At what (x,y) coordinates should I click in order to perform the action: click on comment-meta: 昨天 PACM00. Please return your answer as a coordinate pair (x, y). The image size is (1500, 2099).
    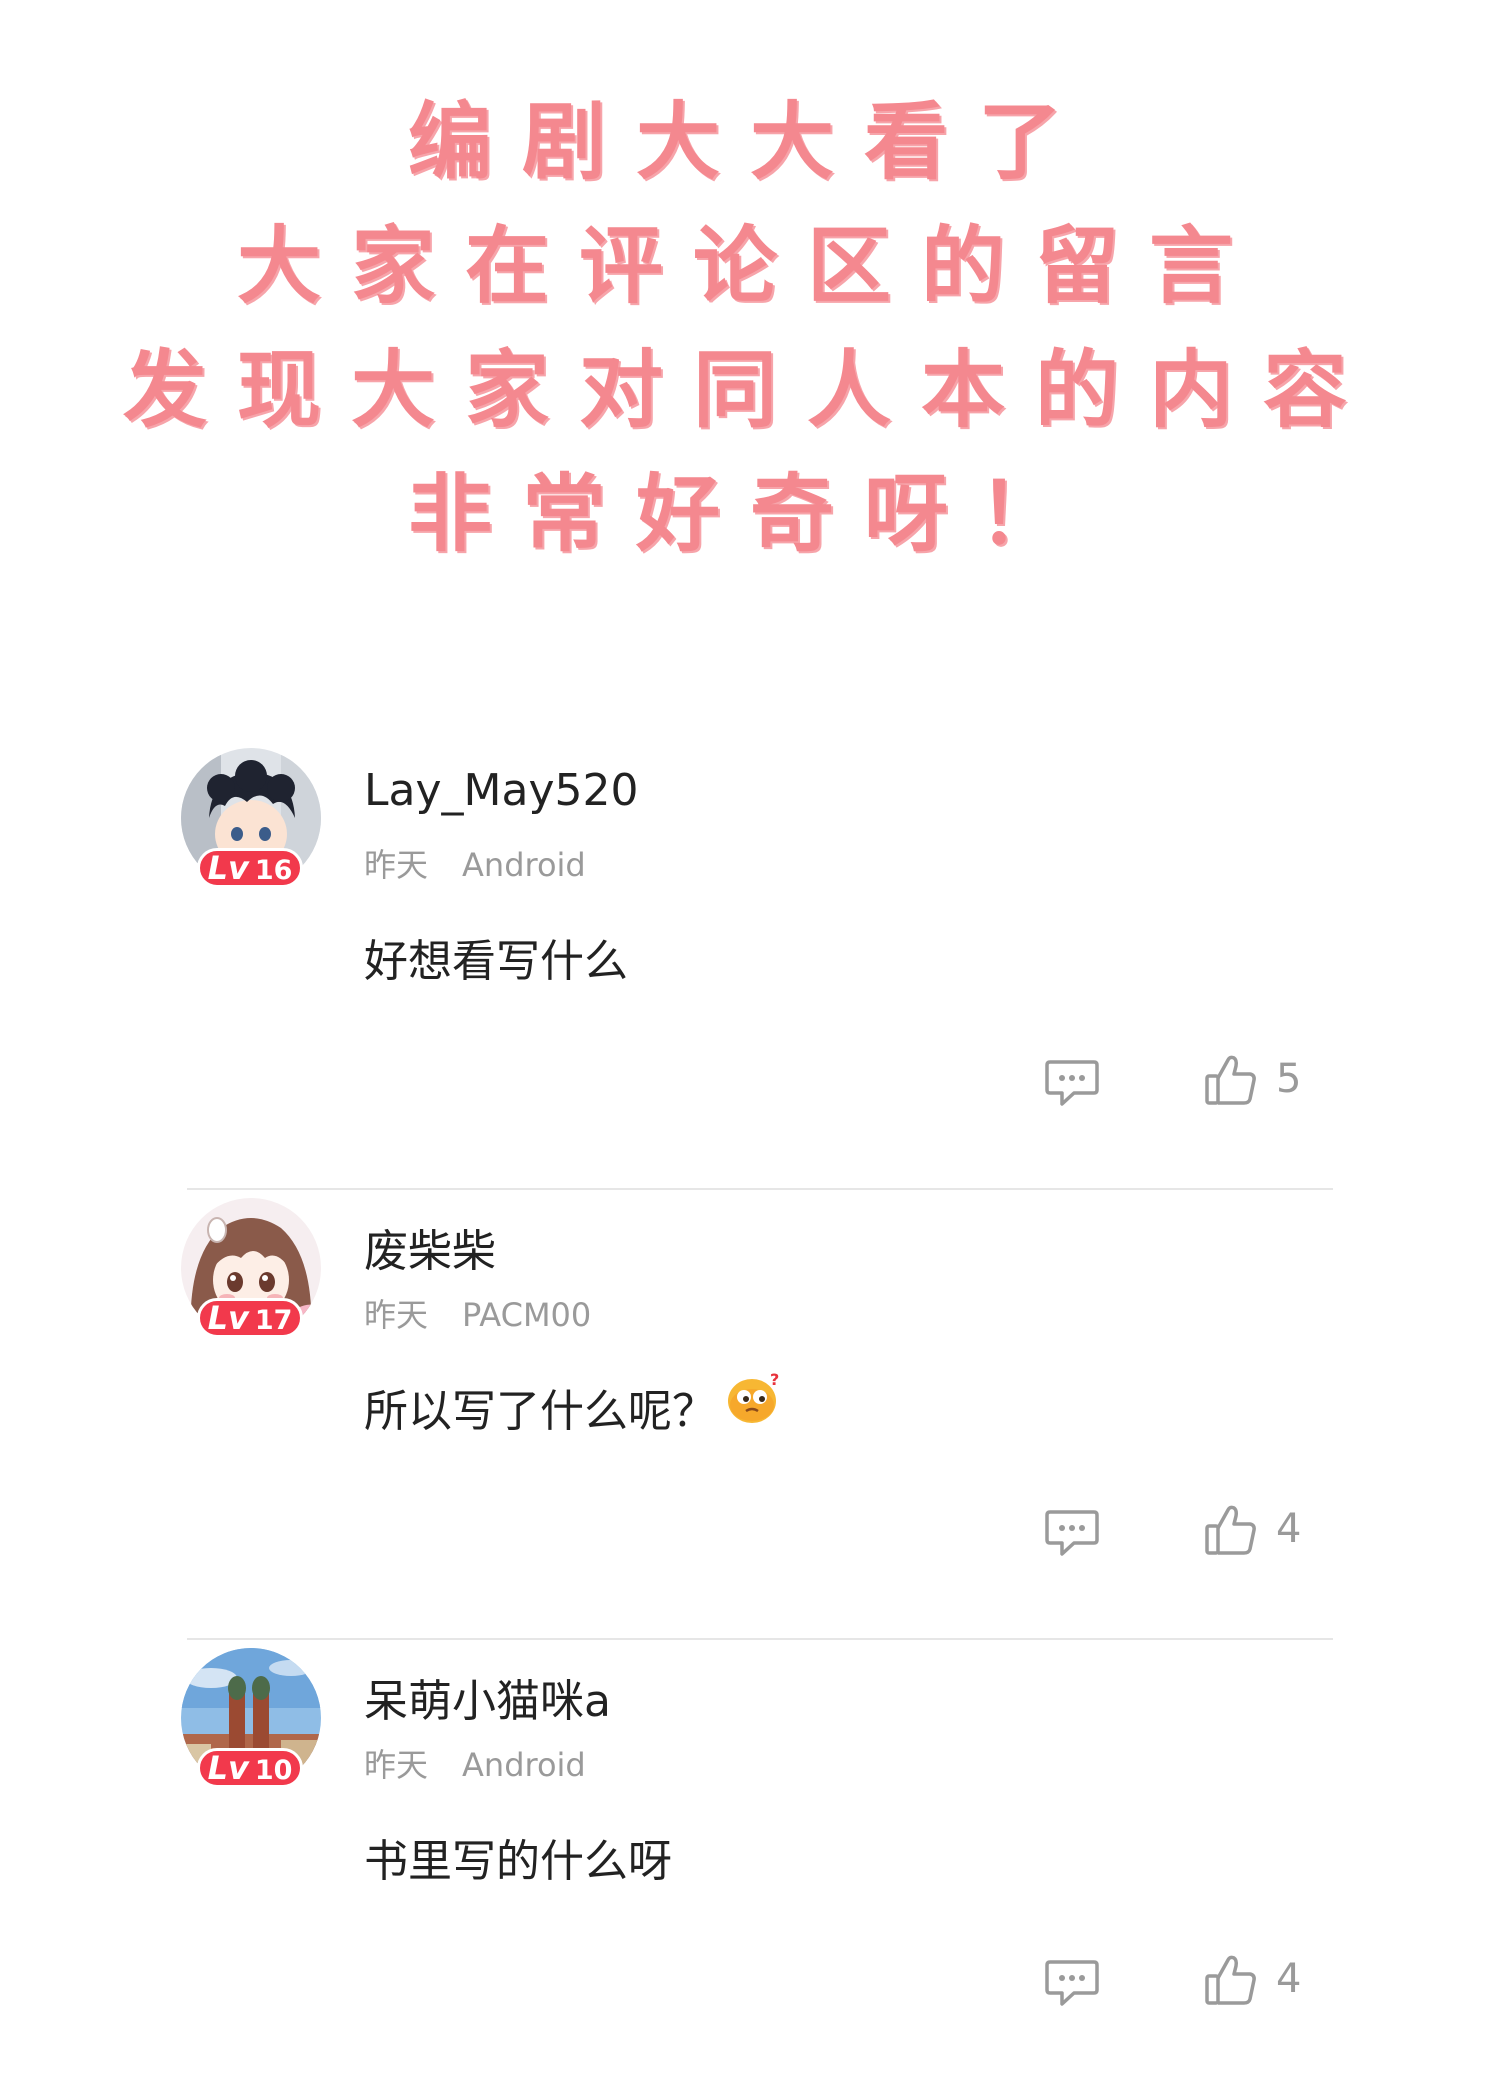
    Looking at the image, I should click on (477, 1313).